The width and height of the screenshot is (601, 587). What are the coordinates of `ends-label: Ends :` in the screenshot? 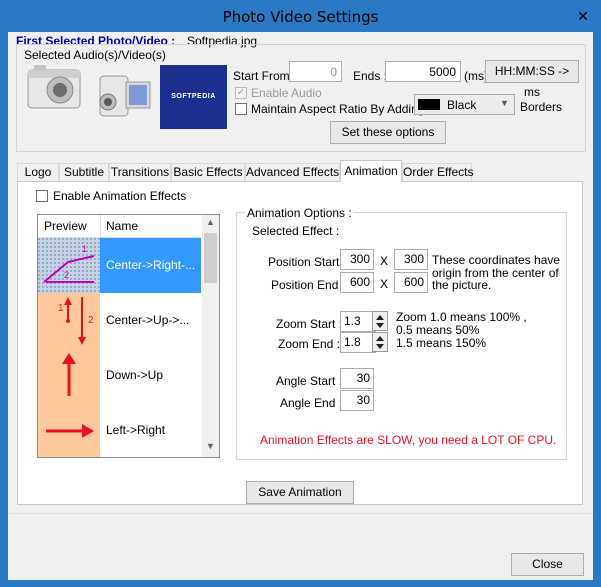 It's located at (370, 76).